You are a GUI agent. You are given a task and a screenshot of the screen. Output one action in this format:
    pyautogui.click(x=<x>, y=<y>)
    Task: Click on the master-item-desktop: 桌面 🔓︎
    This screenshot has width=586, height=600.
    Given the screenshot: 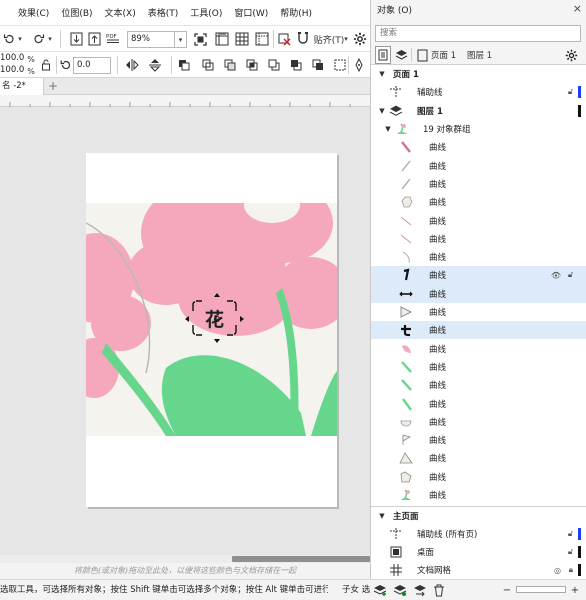 What is the action you would take?
    pyautogui.click(x=478, y=552)
    